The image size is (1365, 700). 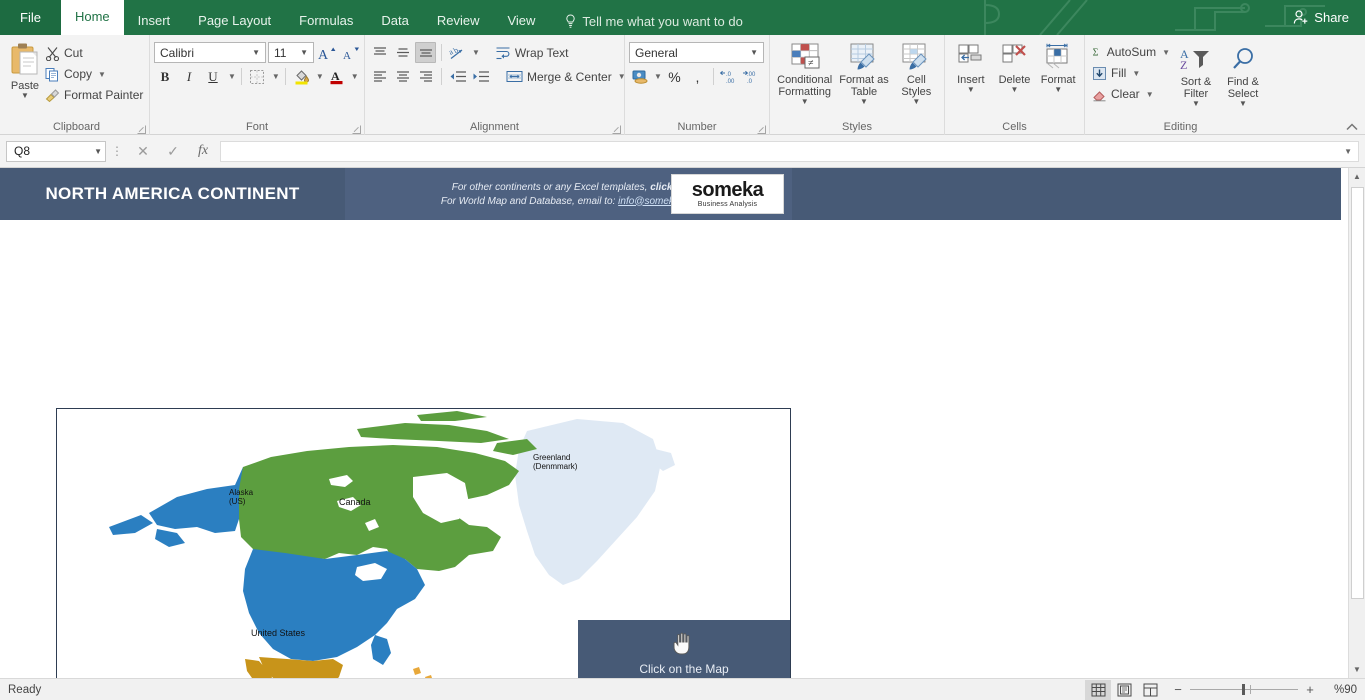 I want to click on zoom-slider: − +, so click(x=1244, y=689).